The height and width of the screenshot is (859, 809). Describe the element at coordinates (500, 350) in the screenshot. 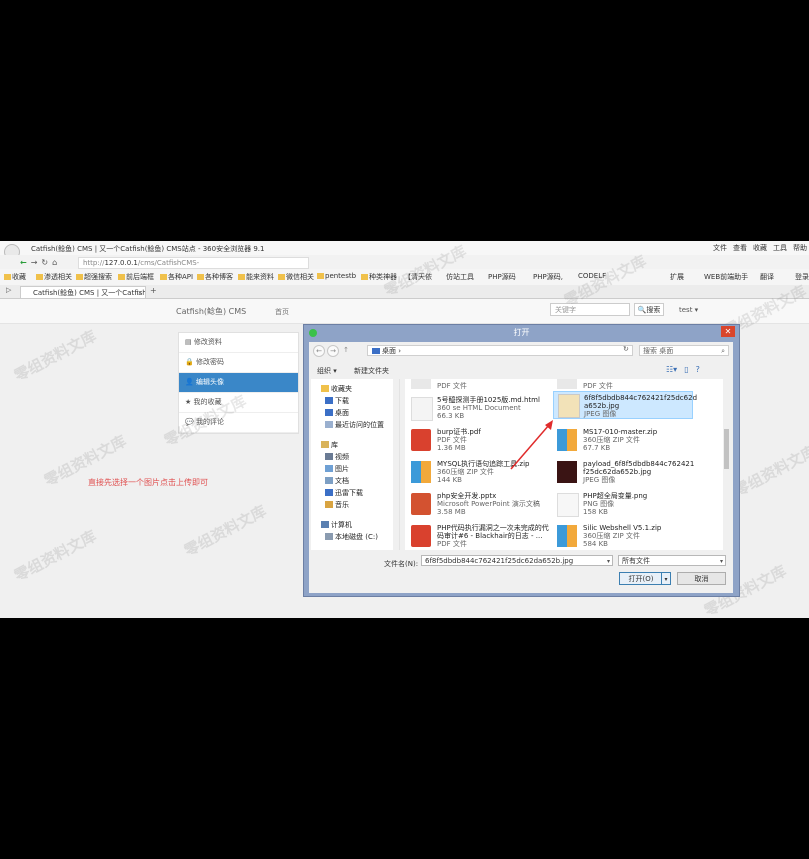

I see `dialog-path: 桌面 ›` at that location.